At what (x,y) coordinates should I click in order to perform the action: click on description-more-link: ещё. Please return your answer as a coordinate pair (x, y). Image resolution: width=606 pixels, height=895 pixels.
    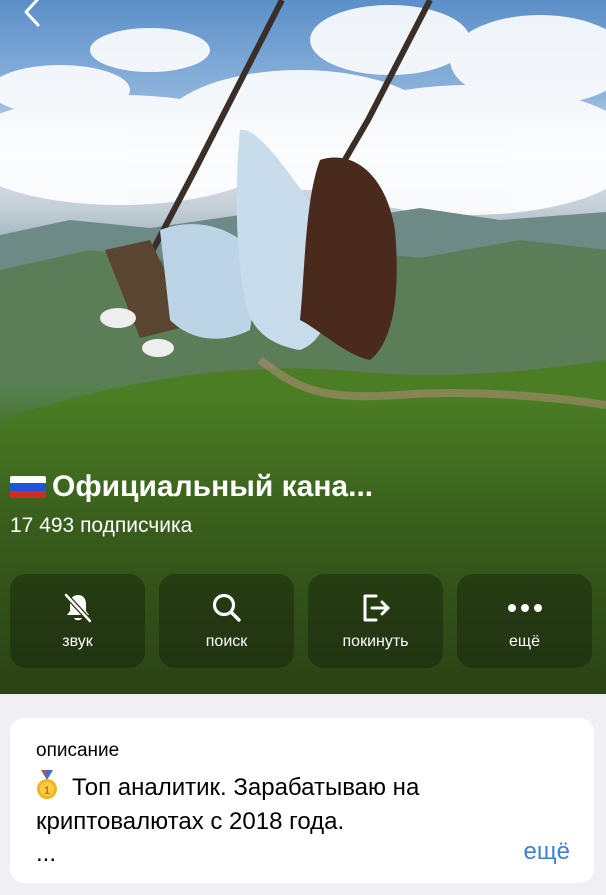
    Looking at the image, I should click on (547, 852).